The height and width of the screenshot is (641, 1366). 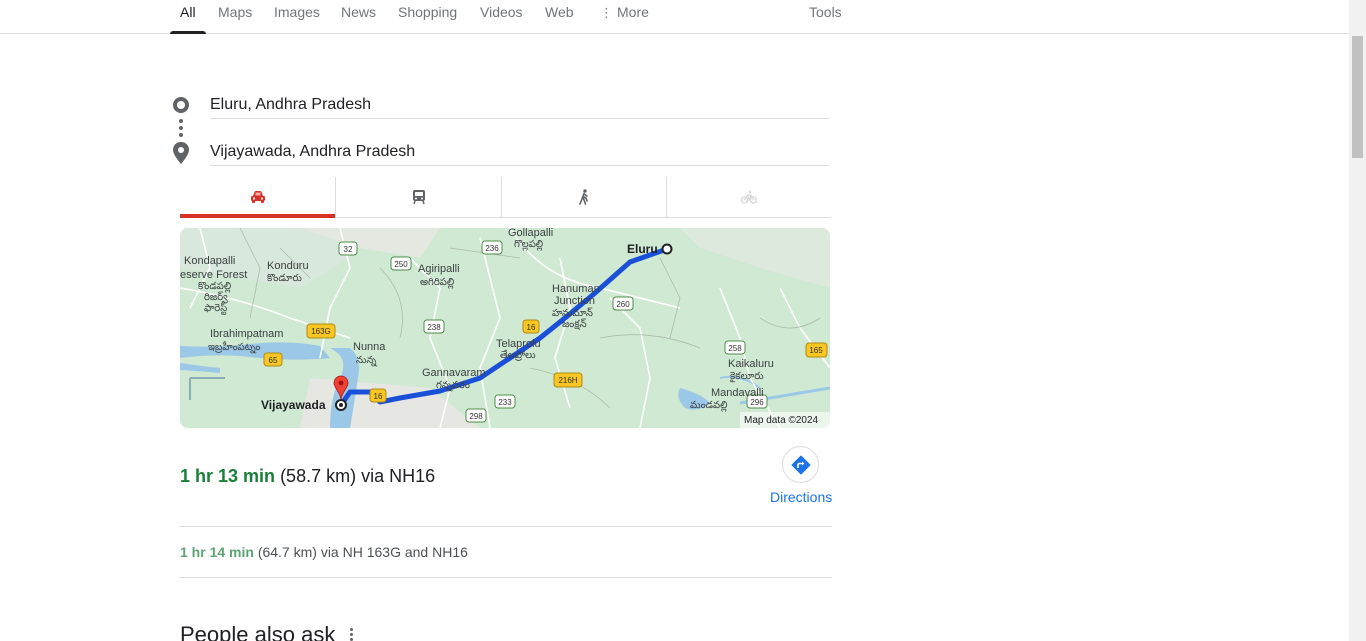 I want to click on bicycle-icon, so click(x=749, y=197).